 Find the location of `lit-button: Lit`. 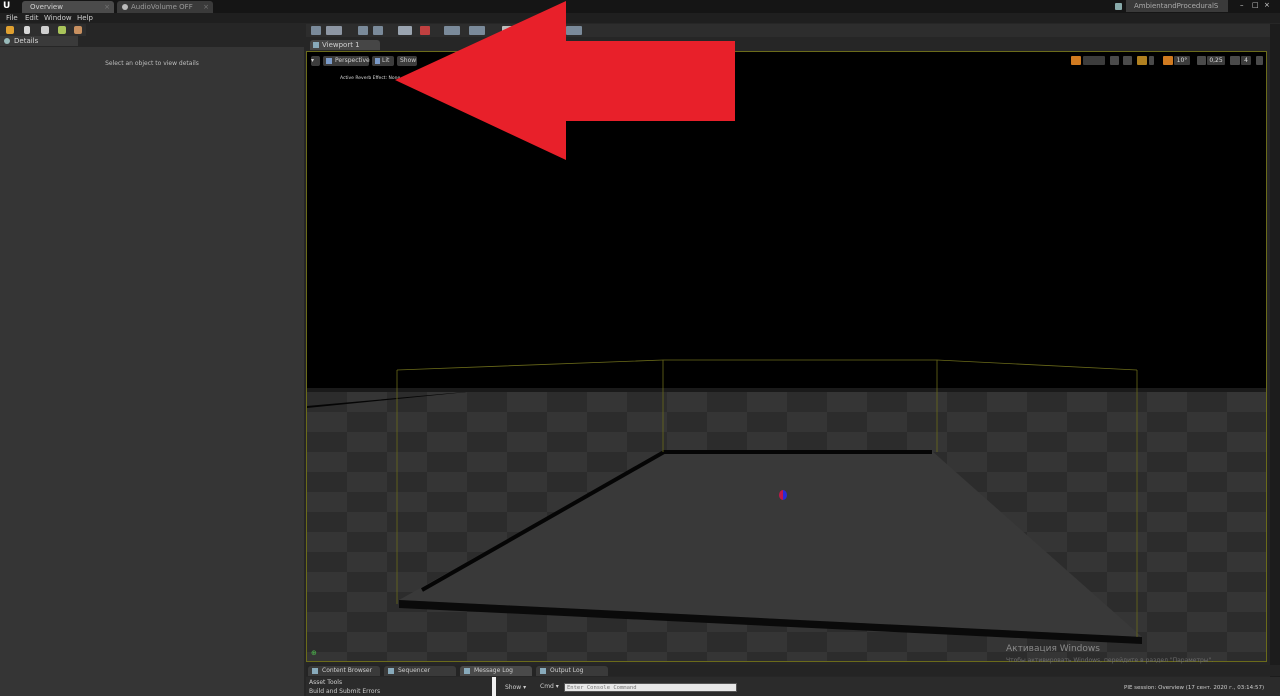

lit-button: Lit is located at coordinates (383, 61).